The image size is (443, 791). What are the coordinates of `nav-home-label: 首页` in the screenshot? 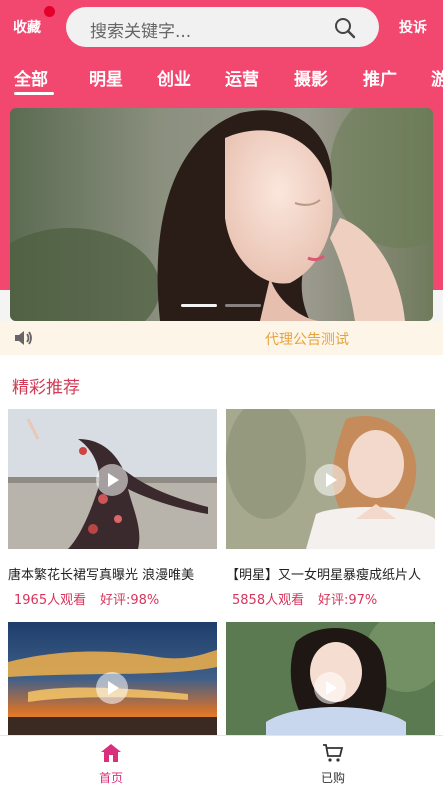 It's located at (111, 777).